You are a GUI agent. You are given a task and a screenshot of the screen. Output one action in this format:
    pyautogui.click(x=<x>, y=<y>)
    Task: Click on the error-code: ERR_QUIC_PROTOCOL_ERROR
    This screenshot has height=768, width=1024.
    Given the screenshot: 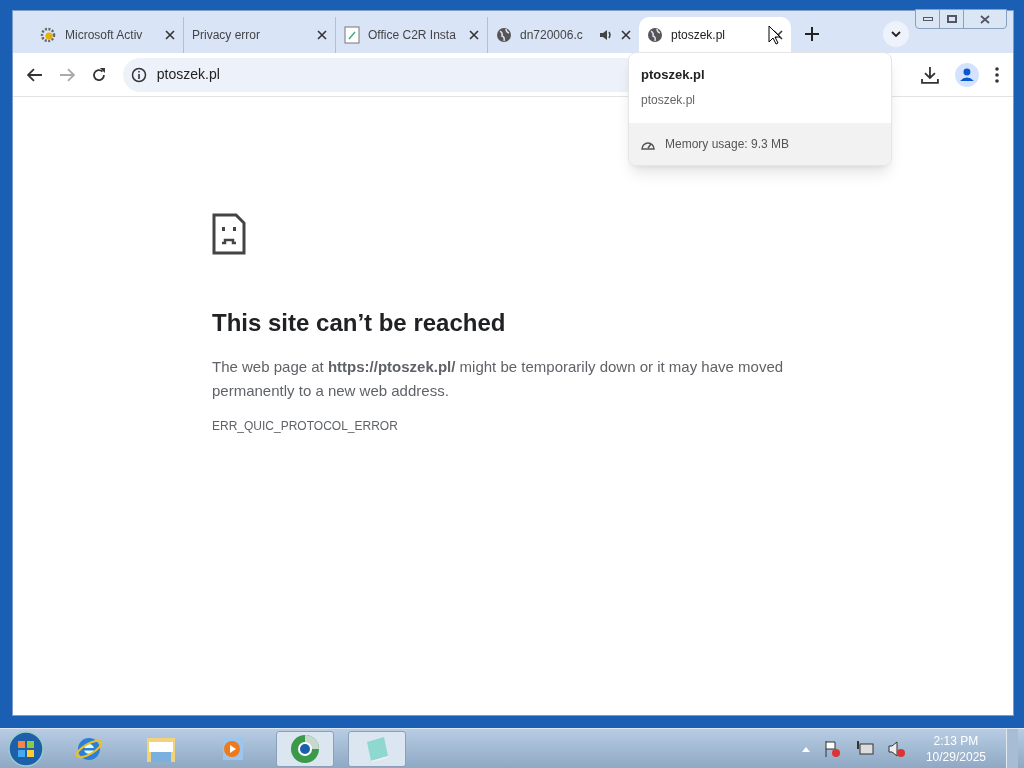 What is the action you would take?
    pyautogui.click(x=305, y=426)
    